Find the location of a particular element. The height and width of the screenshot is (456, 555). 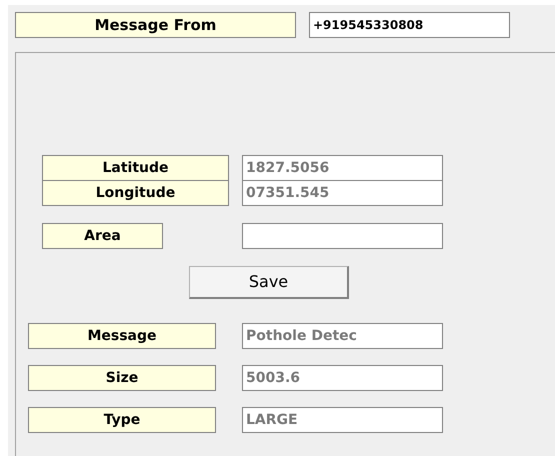

save-button: Save is located at coordinates (269, 282).